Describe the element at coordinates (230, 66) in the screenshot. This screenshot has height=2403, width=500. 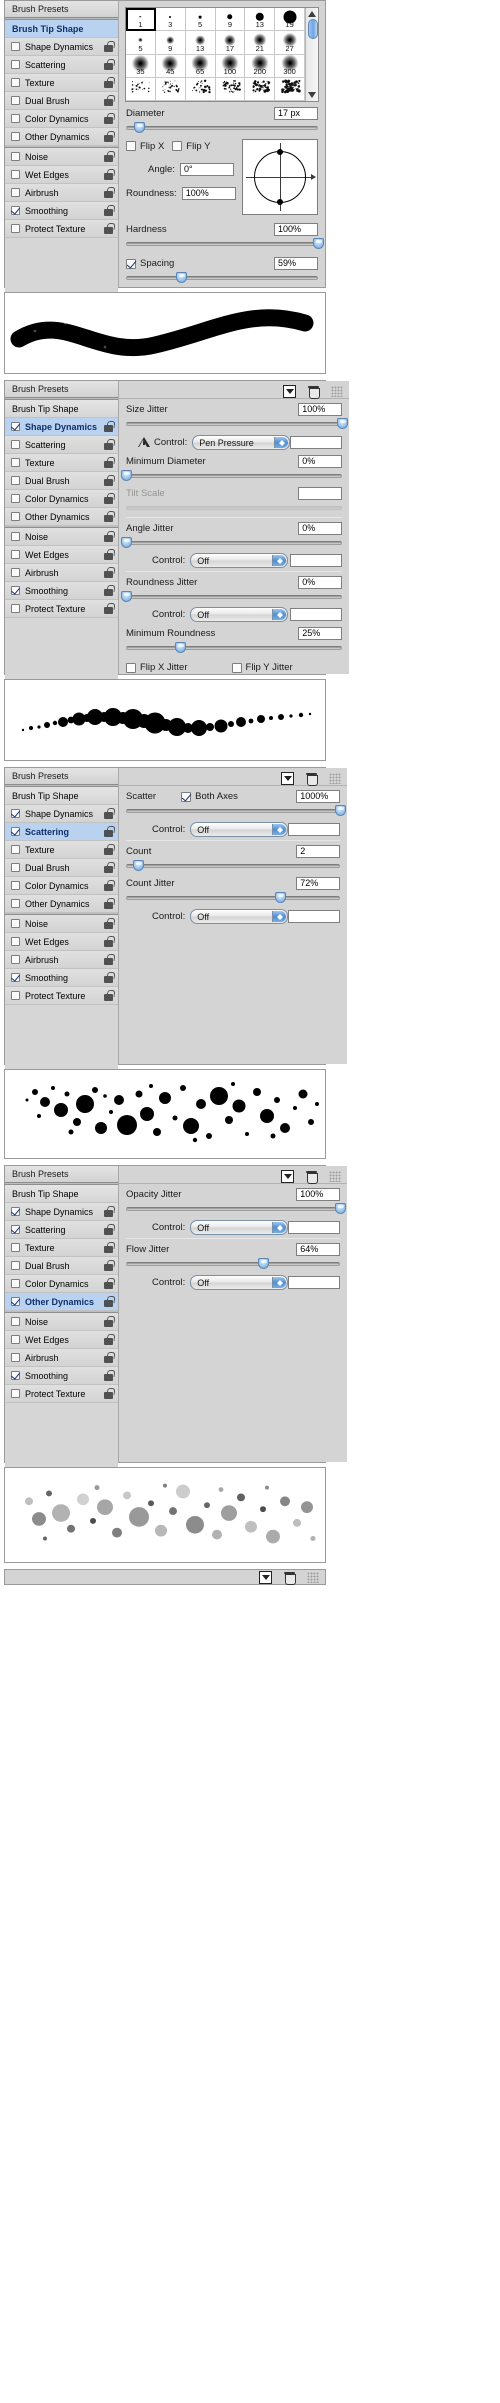
I see `brush-tip-cell: 100` at that location.